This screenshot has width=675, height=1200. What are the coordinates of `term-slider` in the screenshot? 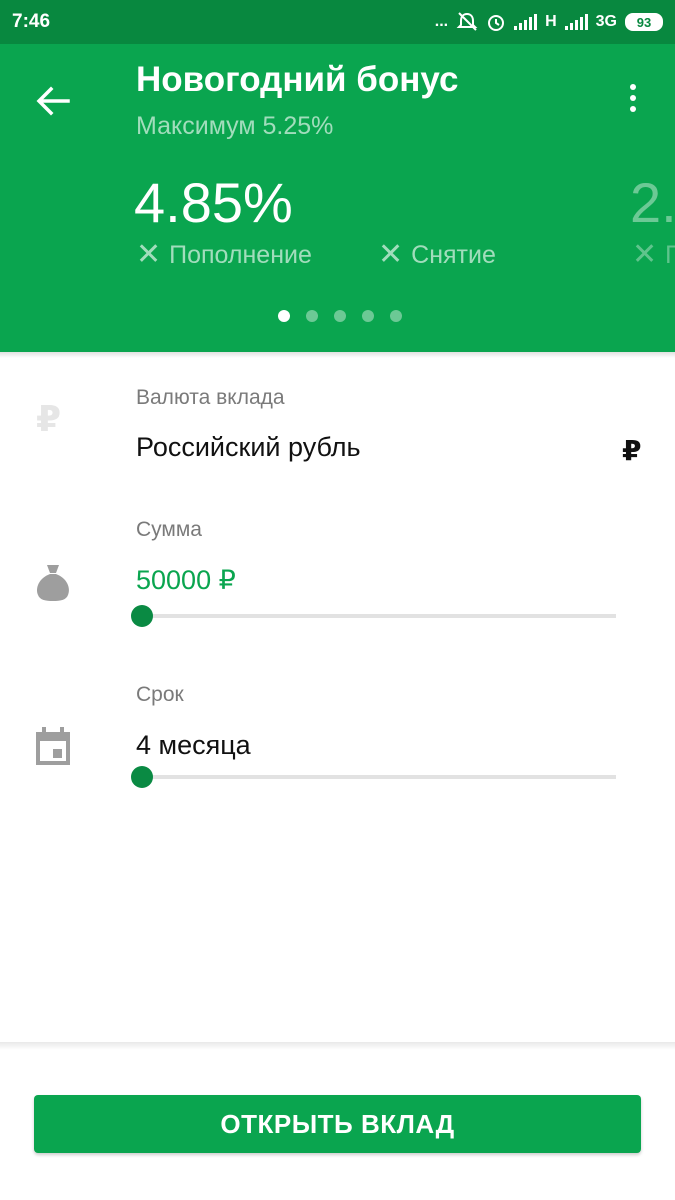 It's located at (373, 777).